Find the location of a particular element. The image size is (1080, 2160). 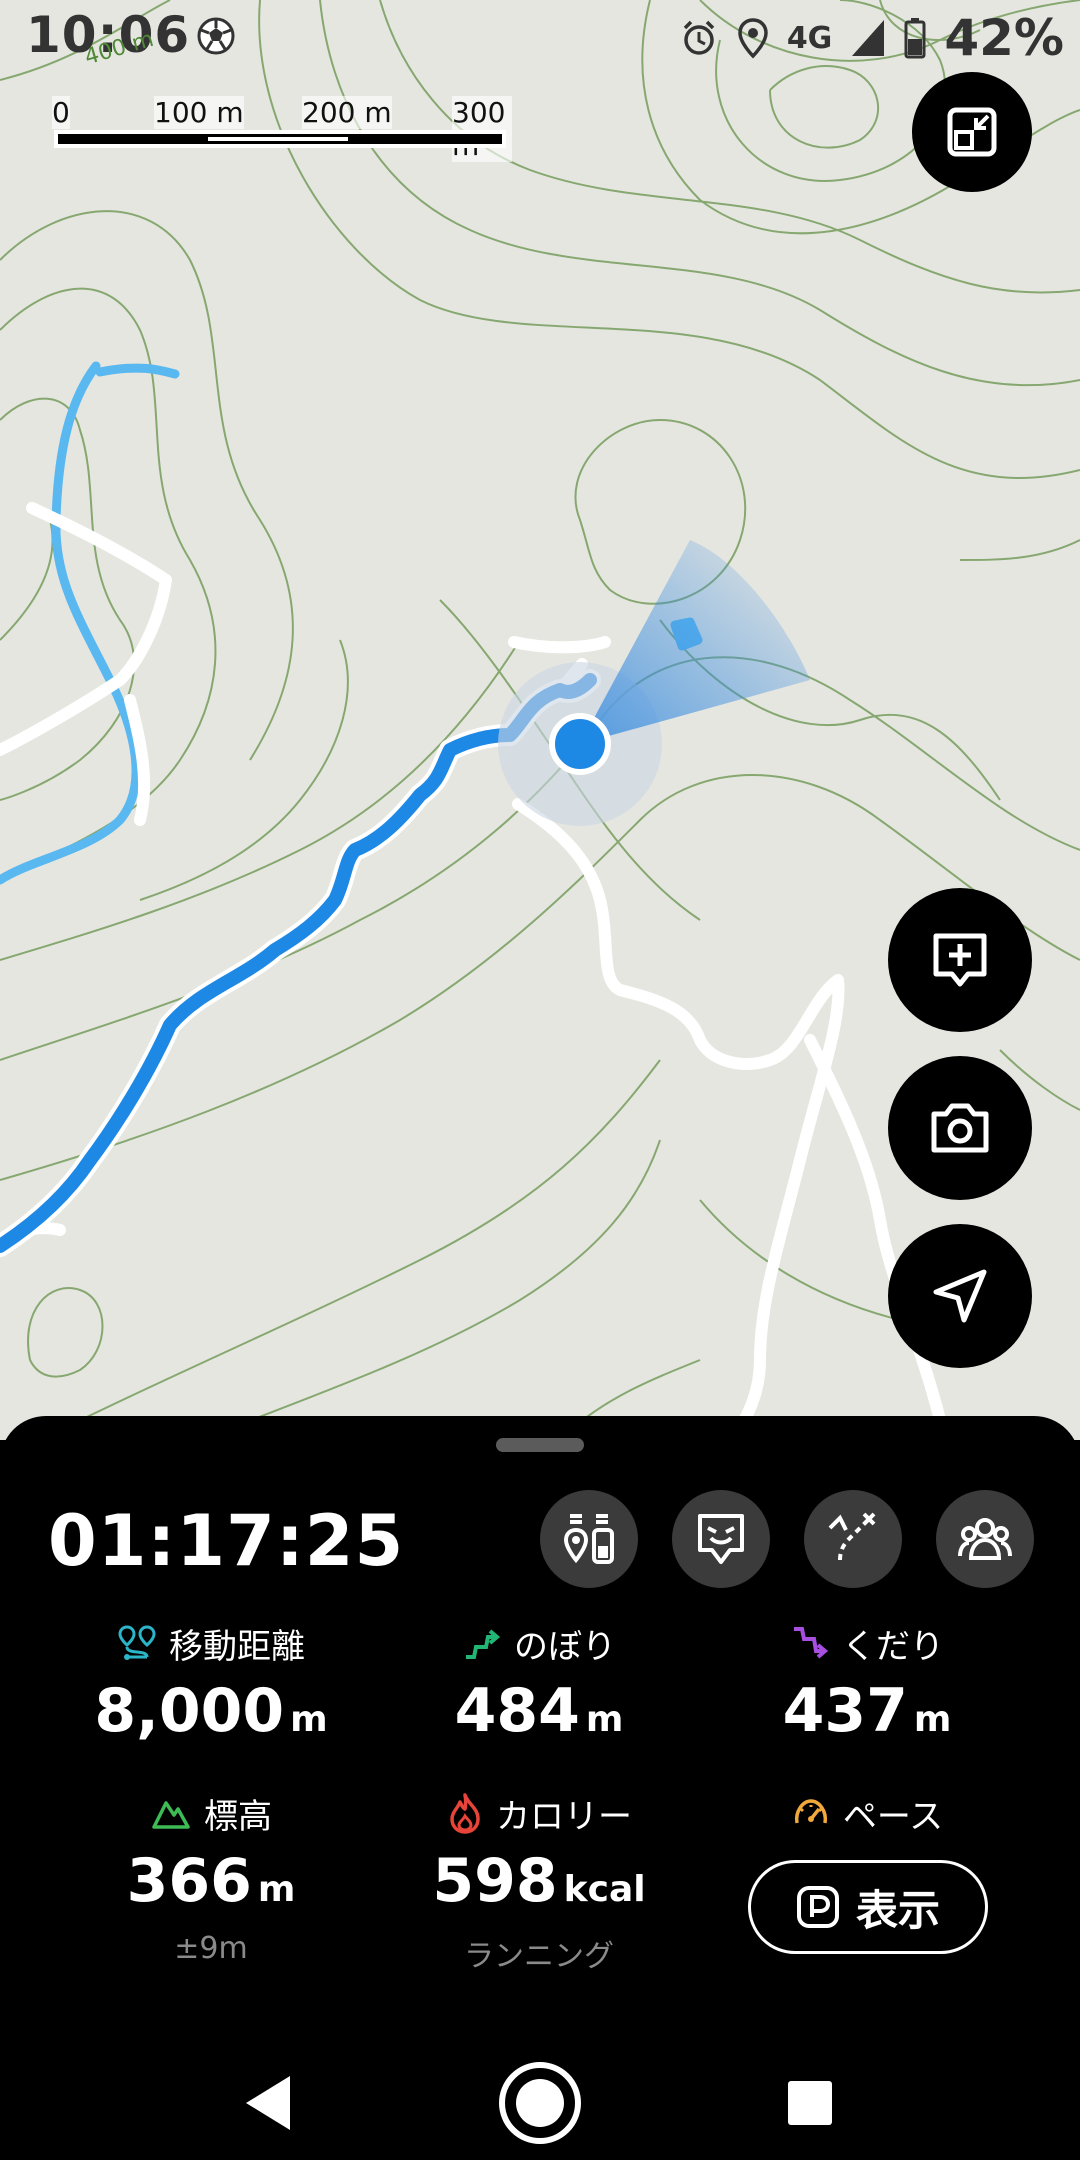

descent-icon is located at coordinates (811, 1643).